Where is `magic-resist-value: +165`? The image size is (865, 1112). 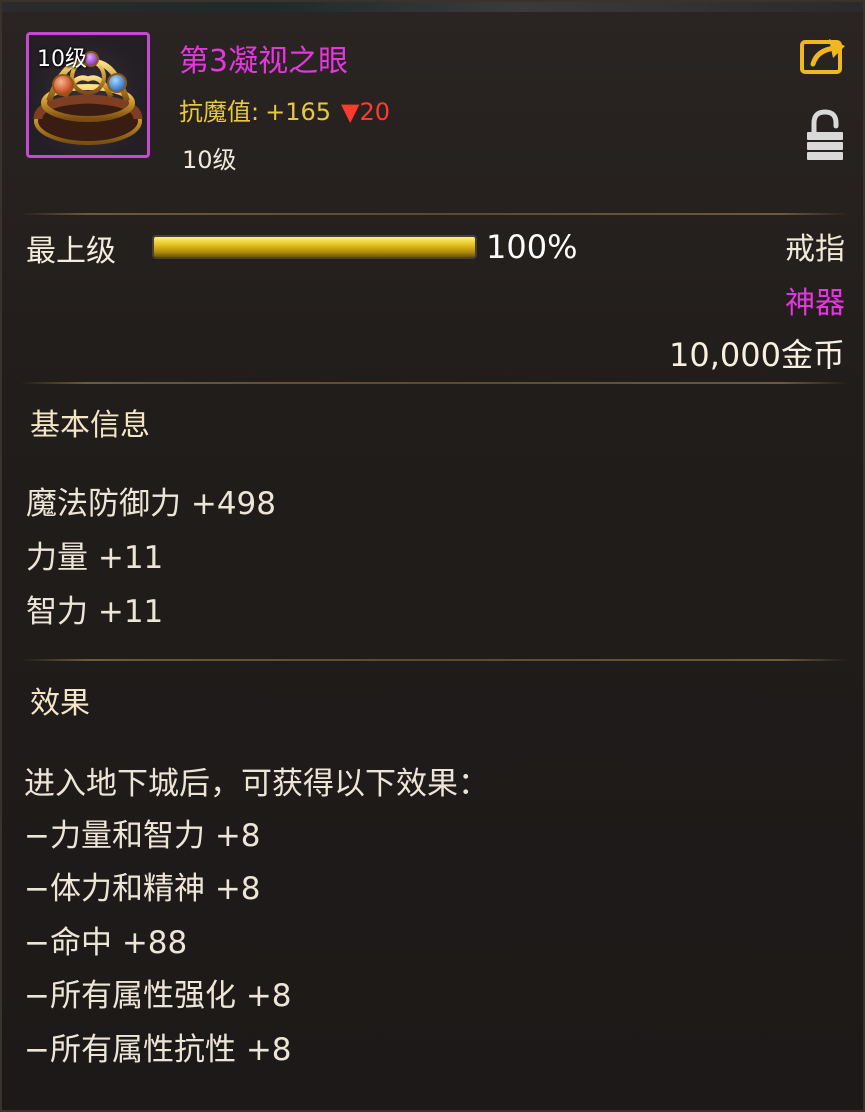
magic-resist-value: +165 is located at coordinates (298, 112).